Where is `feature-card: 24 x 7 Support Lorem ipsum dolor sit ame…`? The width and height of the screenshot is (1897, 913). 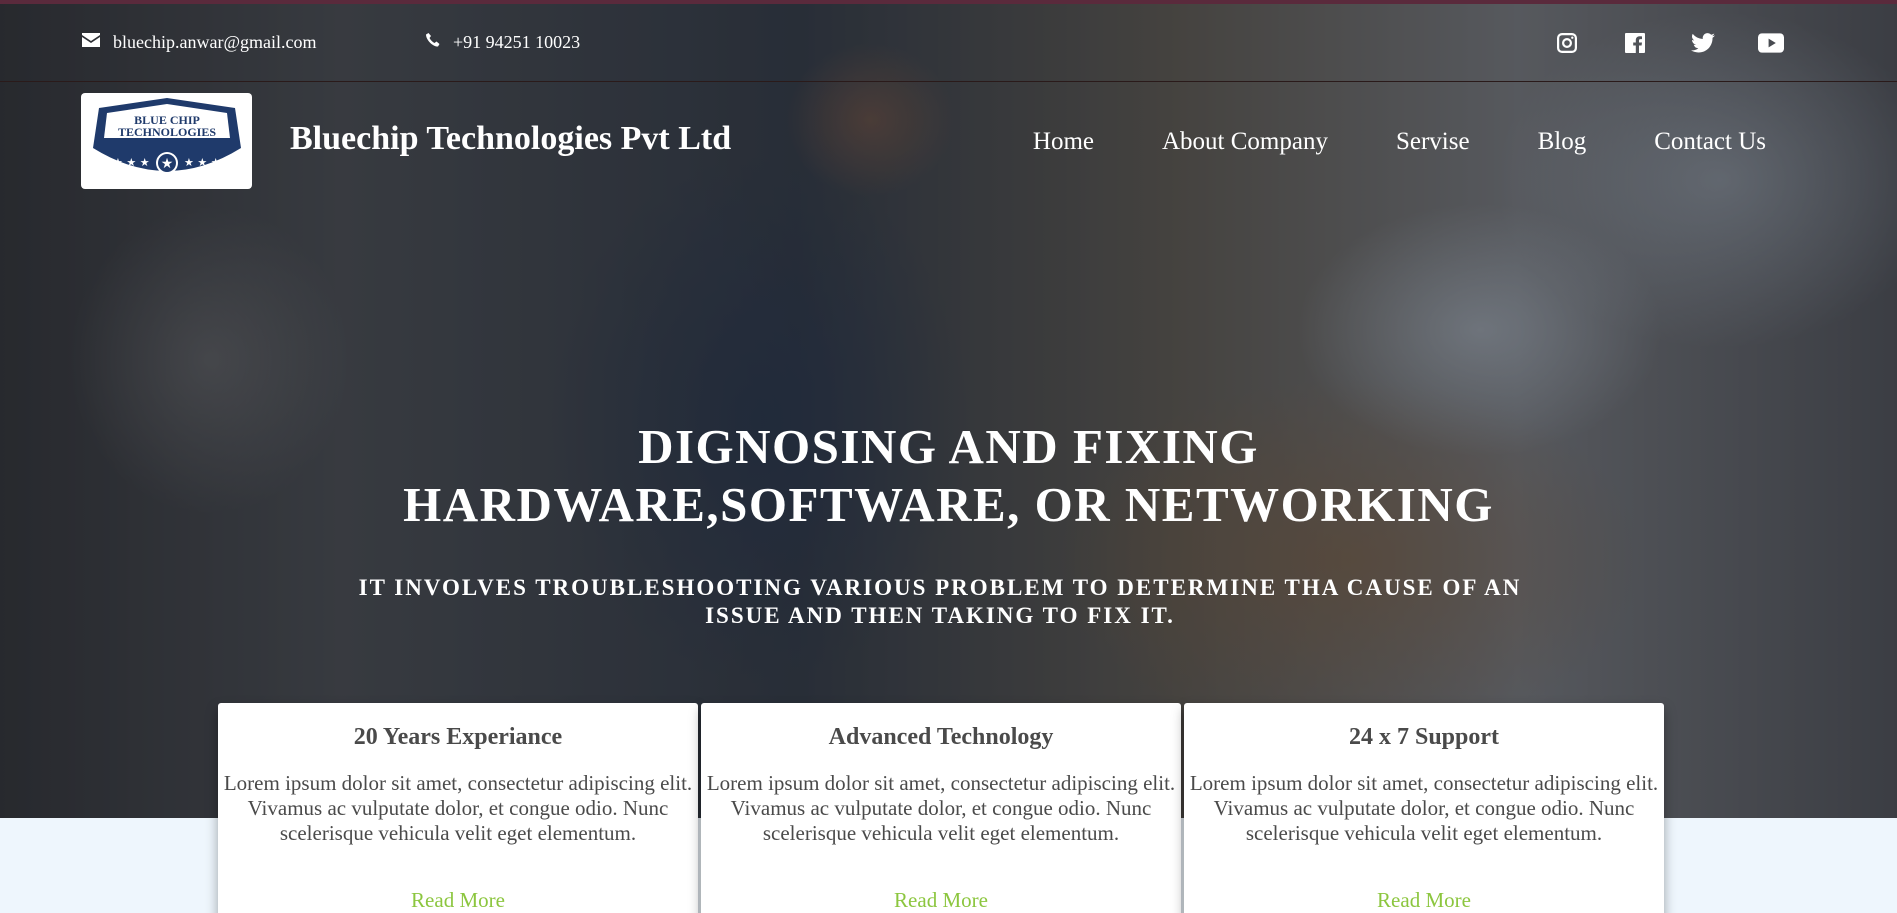 feature-card: 24 x 7 Support Lorem ipsum dolor sit ame… is located at coordinates (1424, 808).